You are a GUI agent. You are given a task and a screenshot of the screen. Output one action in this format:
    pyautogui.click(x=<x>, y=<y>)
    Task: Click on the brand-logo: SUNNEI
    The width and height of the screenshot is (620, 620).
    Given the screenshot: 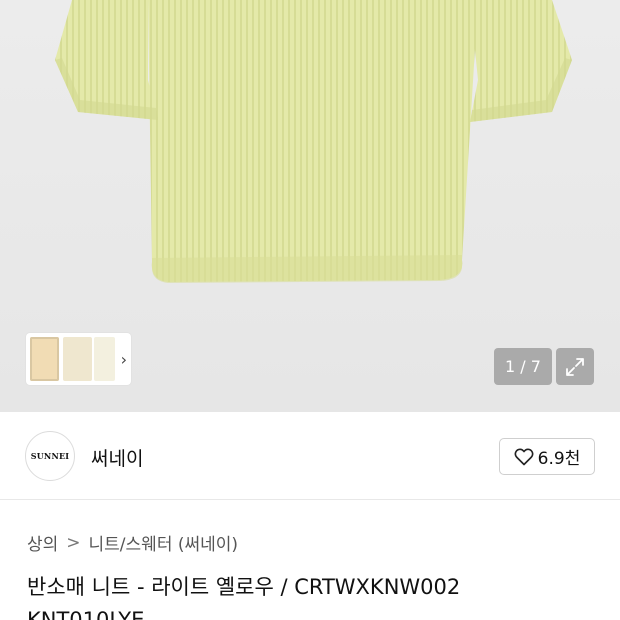 What is the action you would take?
    pyautogui.click(x=50, y=456)
    